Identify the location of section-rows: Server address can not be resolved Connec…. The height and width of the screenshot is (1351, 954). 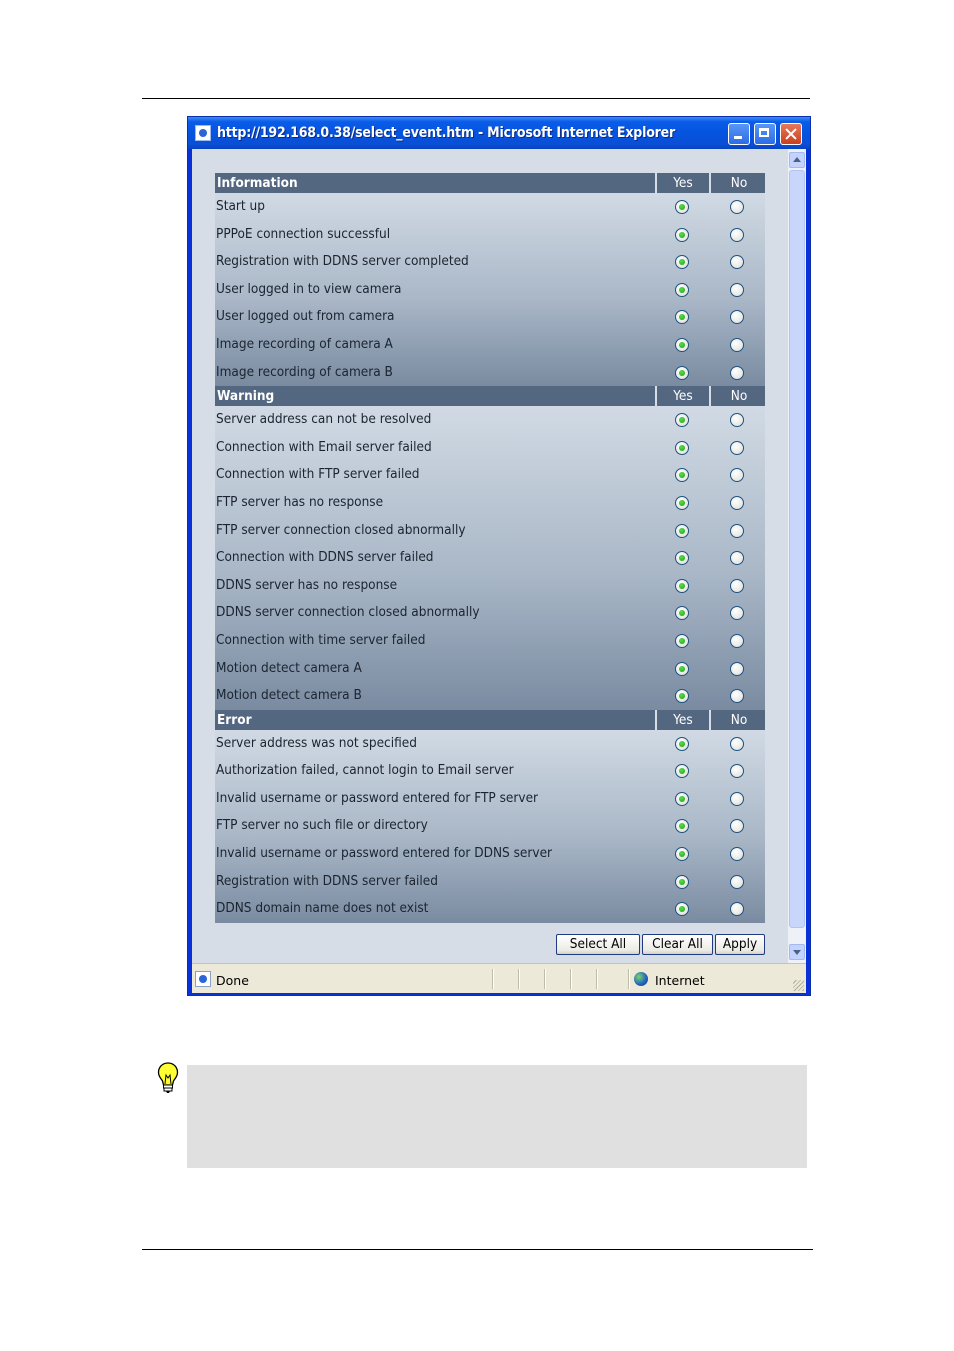
(490, 558).